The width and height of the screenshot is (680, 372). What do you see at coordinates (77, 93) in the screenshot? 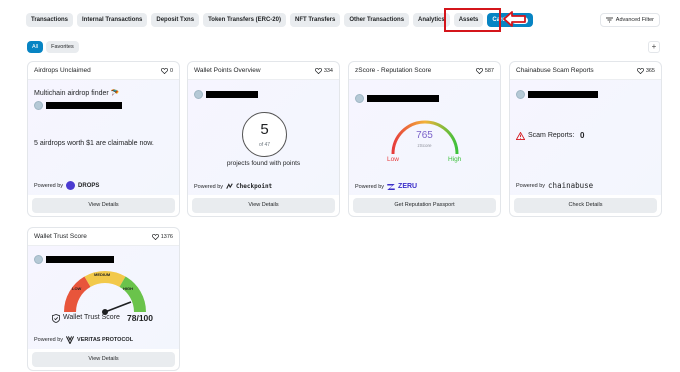
I see `airdrop-heading: Multichain airdrop finder 🪂` at bounding box center [77, 93].